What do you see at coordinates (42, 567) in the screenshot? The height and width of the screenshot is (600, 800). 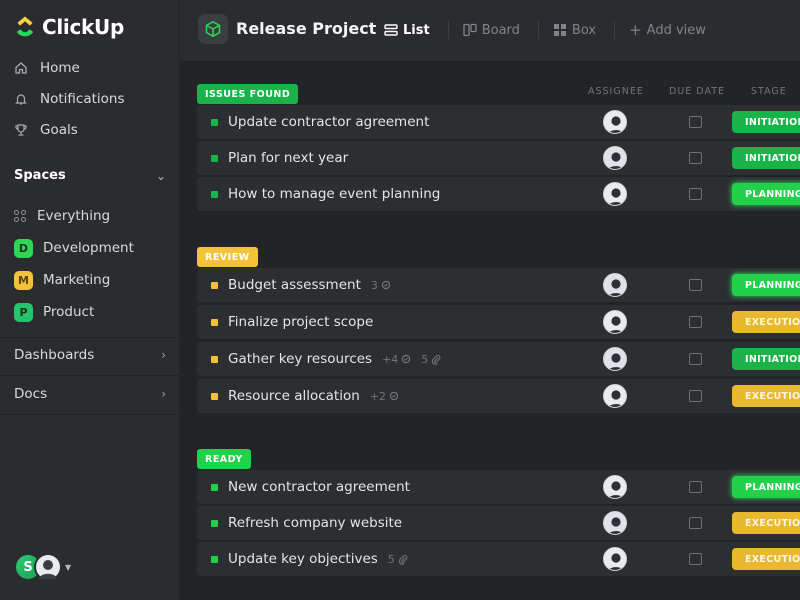 I see `user-menu: S ▼` at bounding box center [42, 567].